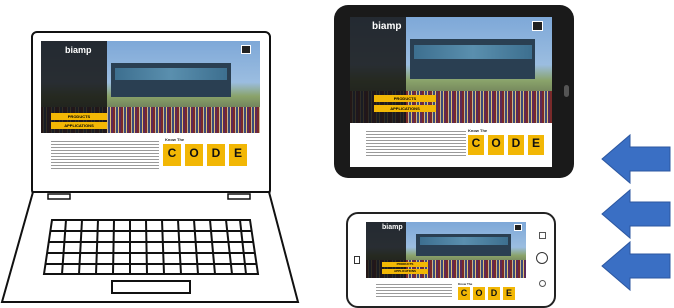  I want to click on phone-camera, so click(357, 260).